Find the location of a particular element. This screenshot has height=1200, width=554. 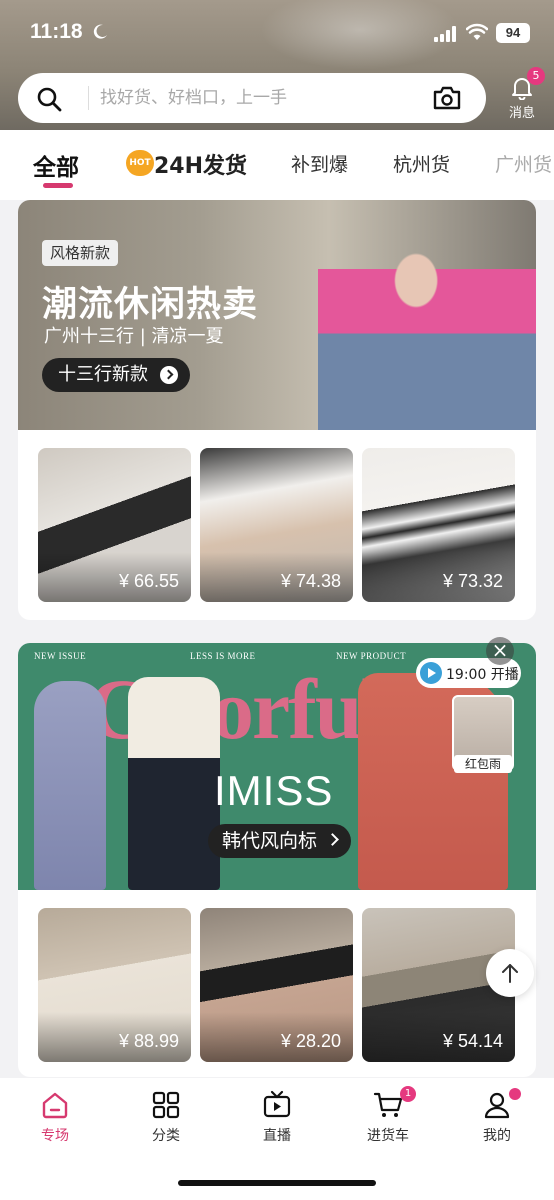

product-card: ¥ 66.55 is located at coordinates (114, 525).